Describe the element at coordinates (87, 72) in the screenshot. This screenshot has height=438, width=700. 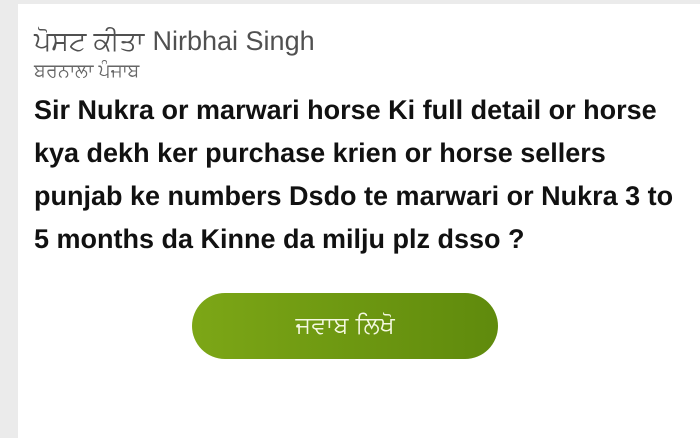
I see `location-text: ਬਰਨਾਲਾ ਪੰਜਾਬ` at that location.